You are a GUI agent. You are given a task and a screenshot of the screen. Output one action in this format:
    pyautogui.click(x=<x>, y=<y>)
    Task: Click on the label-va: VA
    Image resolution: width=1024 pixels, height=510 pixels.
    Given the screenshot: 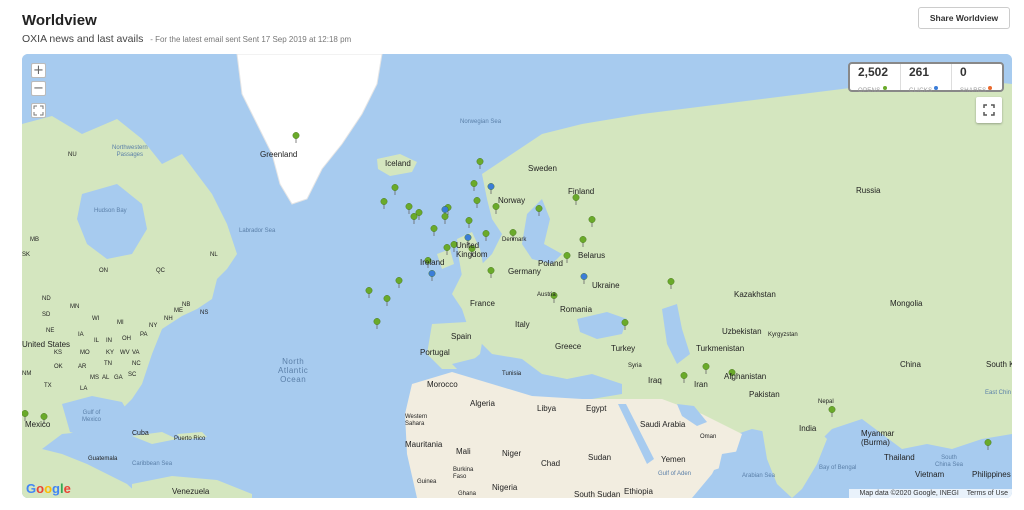 What is the action you would take?
    pyautogui.click(x=136, y=353)
    